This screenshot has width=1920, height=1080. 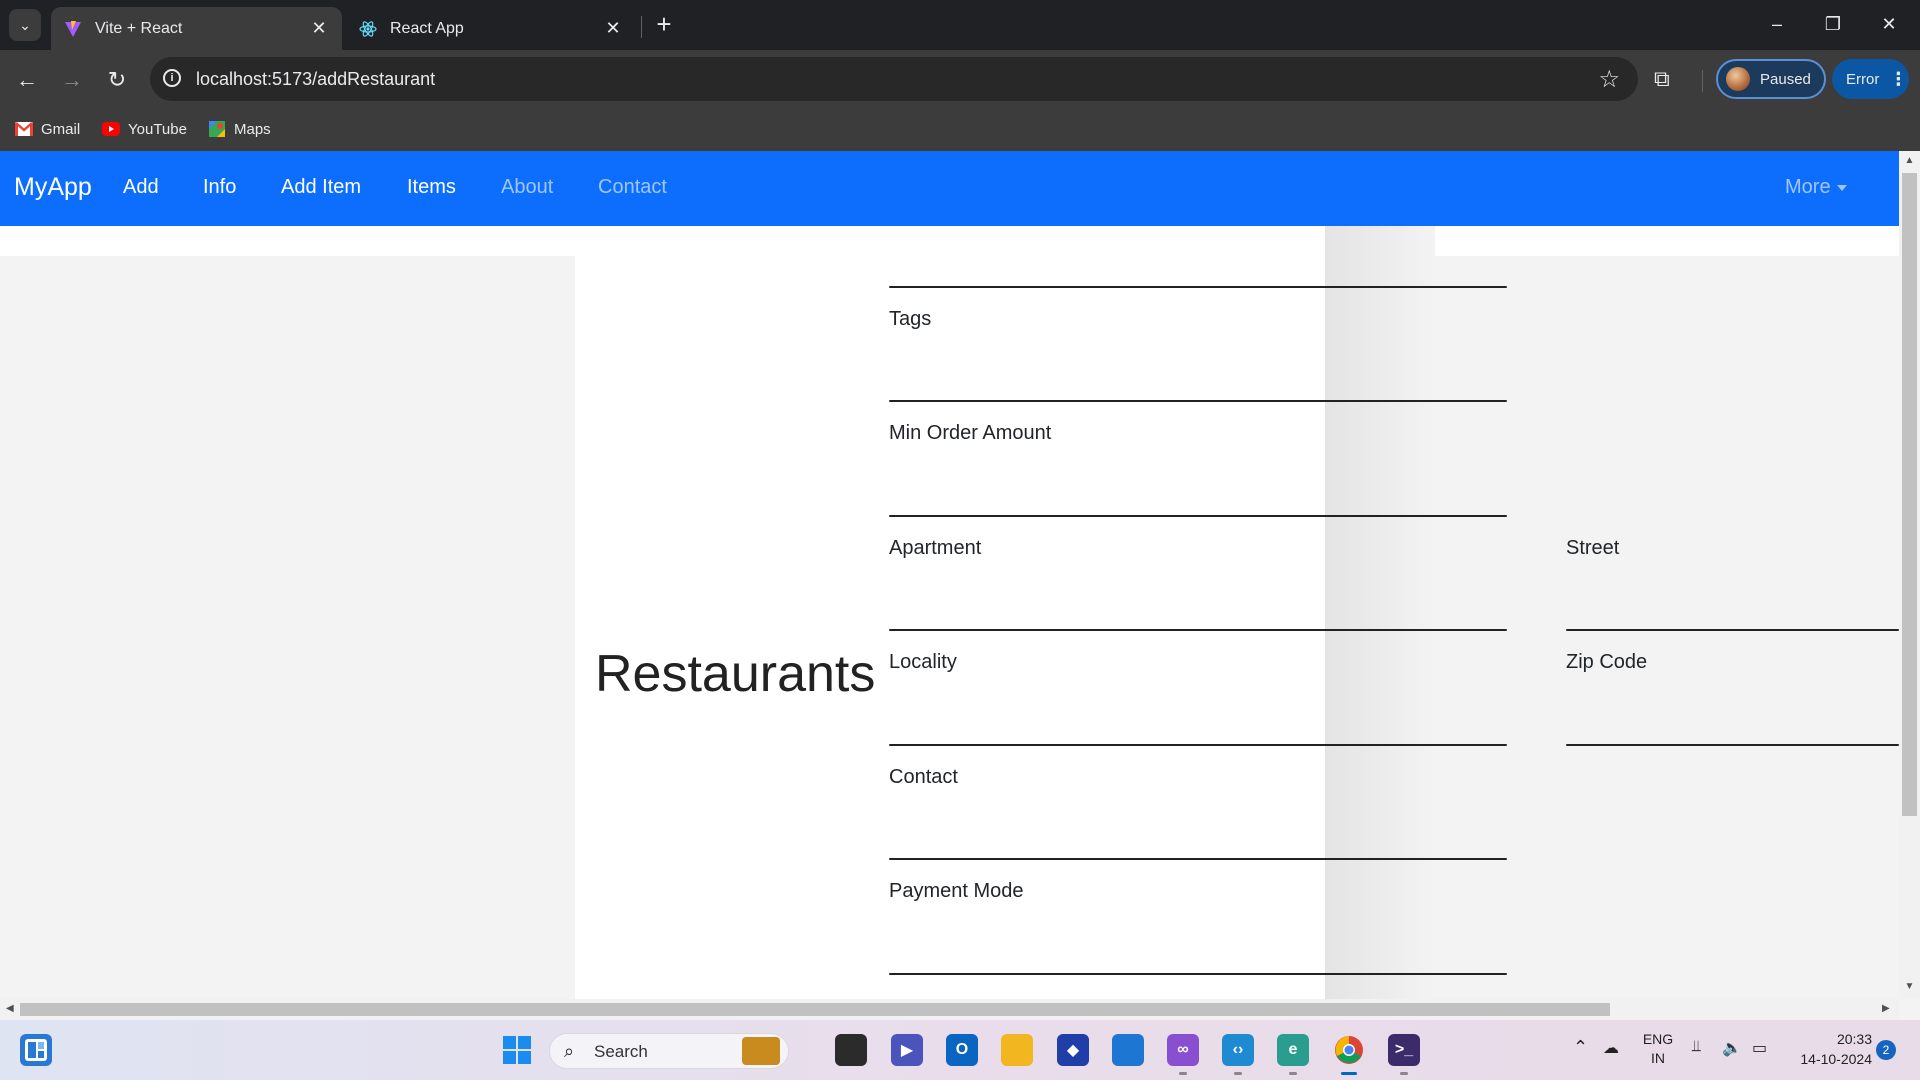 What do you see at coordinates (1198, 287) in the screenshot?
I see `previous-field-underline` at bounding box center [1198, 287].